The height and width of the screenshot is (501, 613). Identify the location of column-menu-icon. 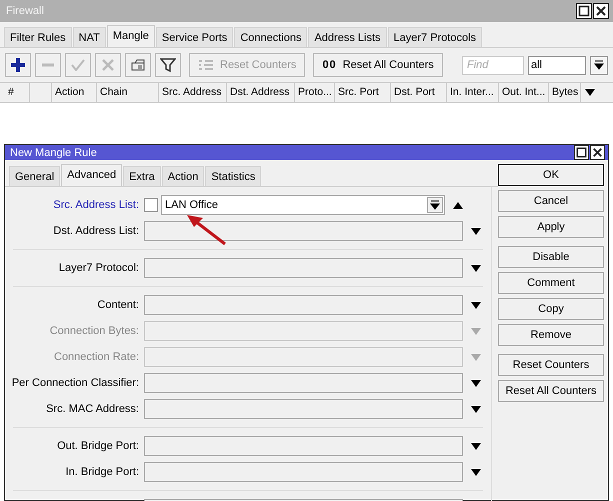
(590, 92).